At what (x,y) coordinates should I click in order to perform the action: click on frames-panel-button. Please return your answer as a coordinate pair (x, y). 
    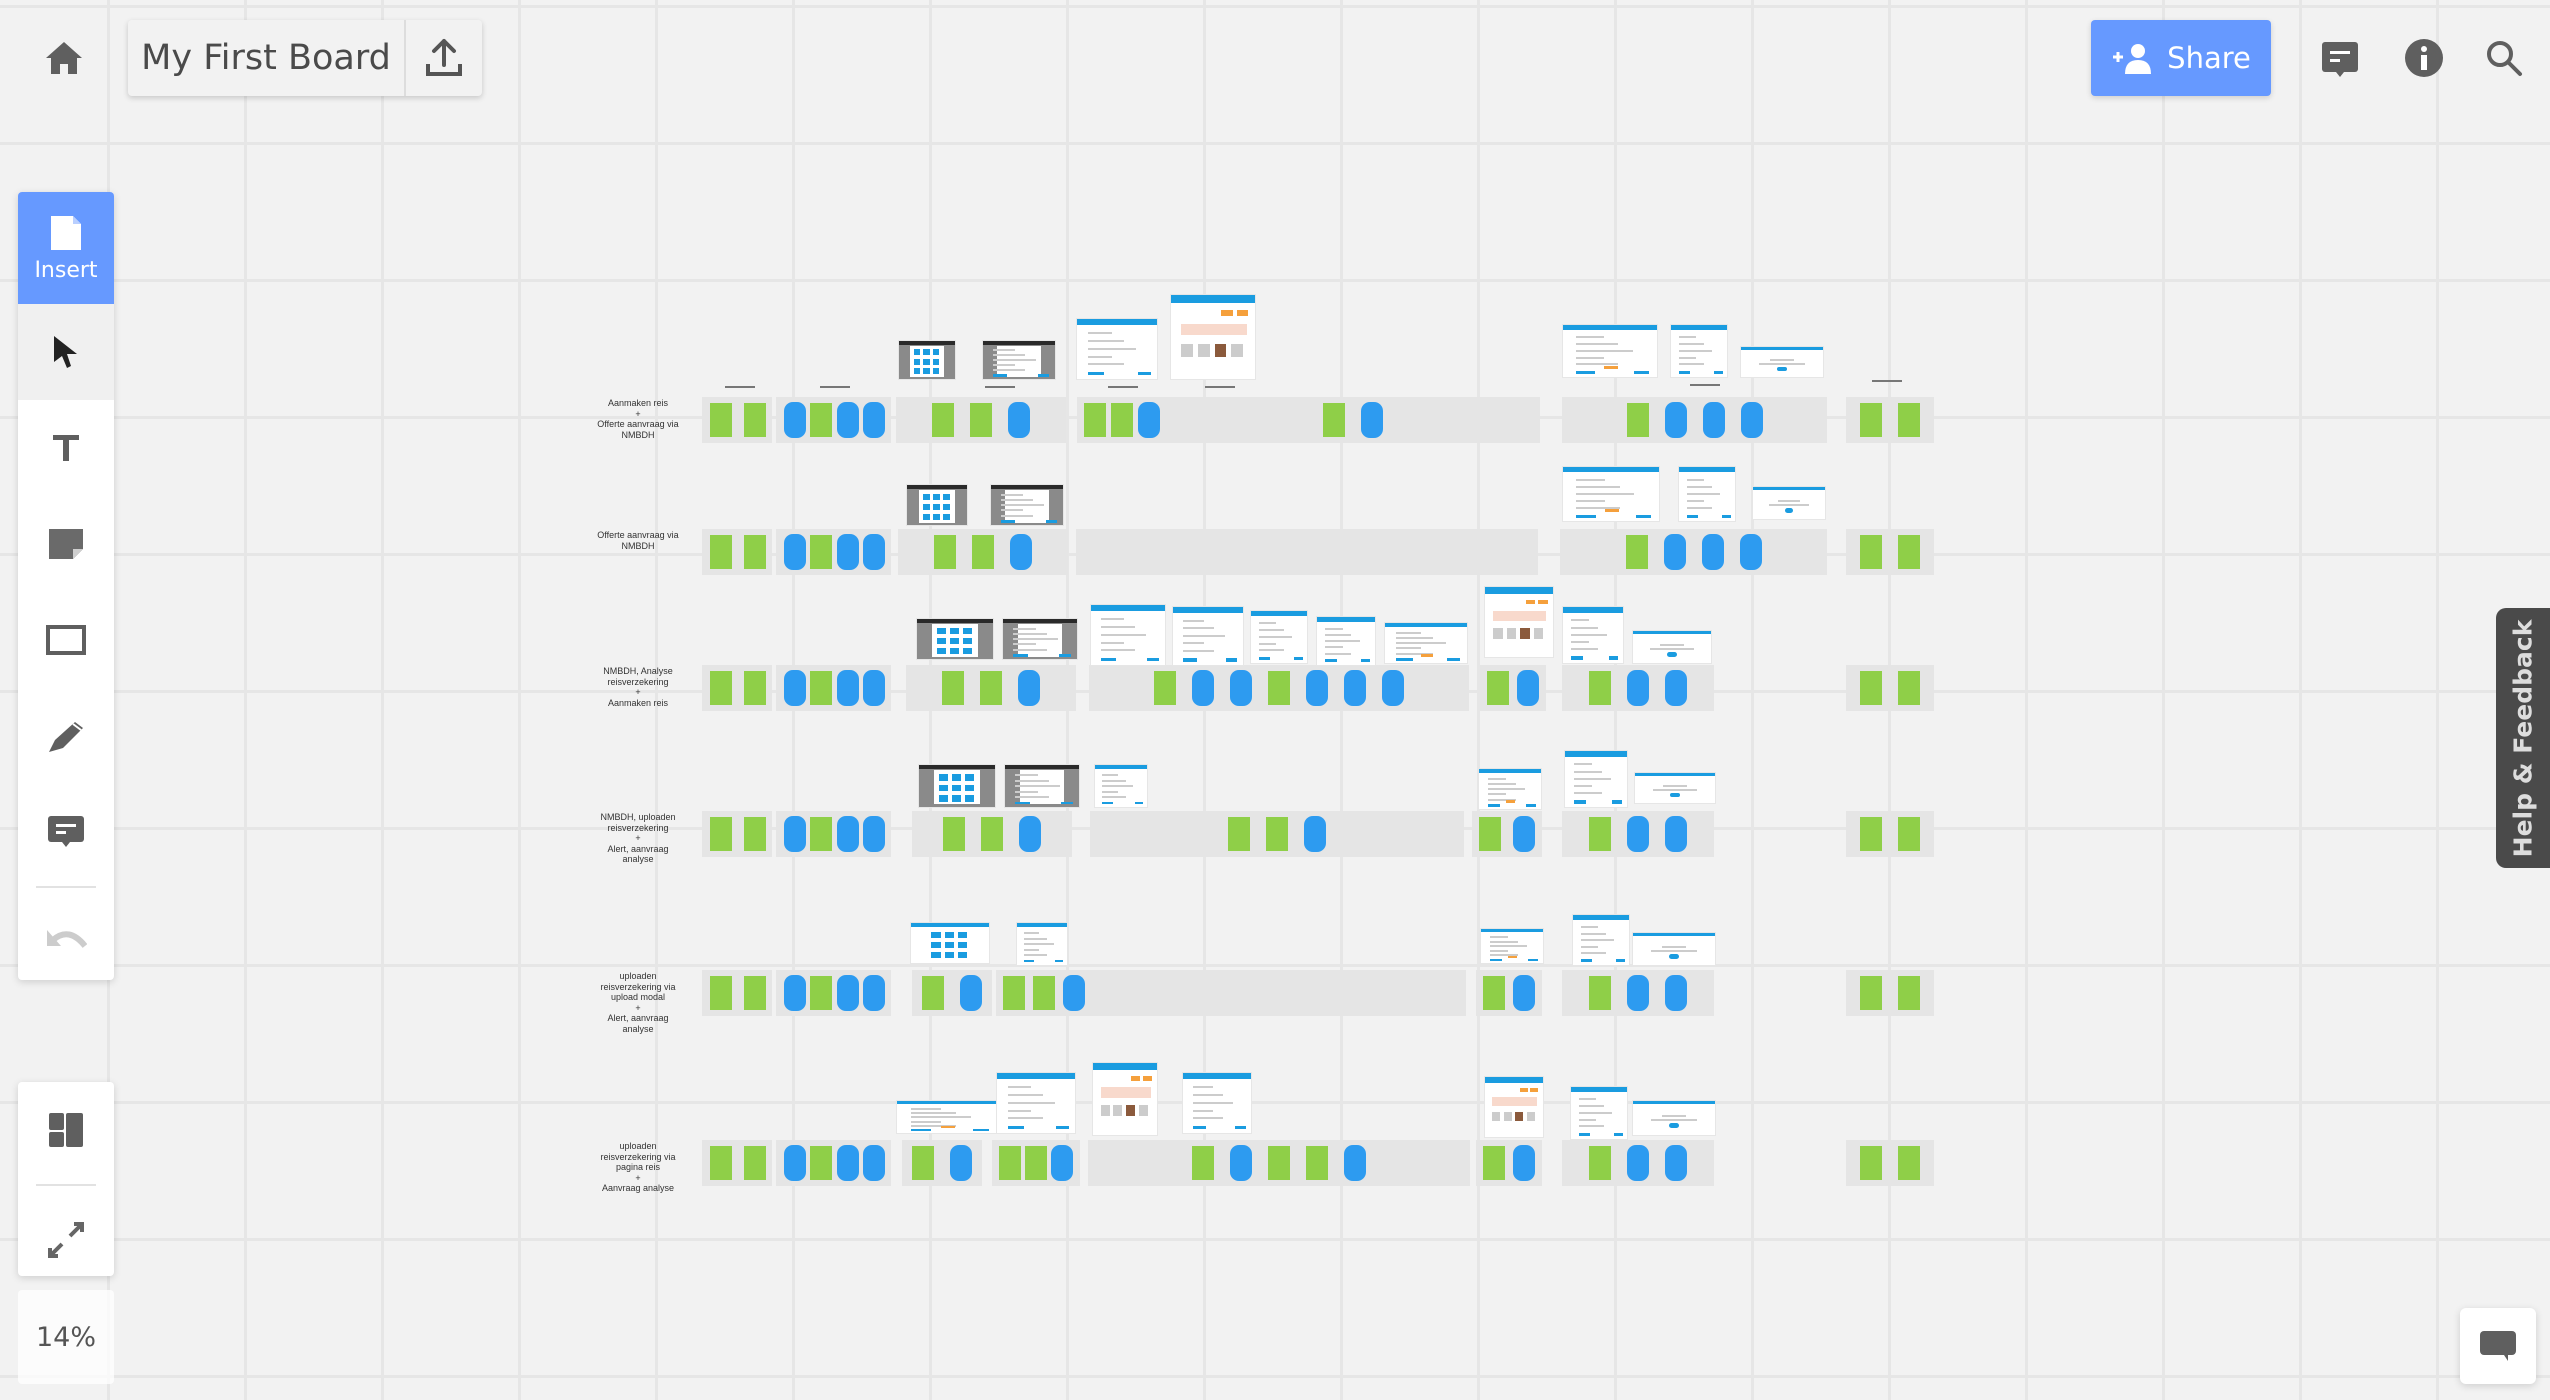
    Looking at the image, I should click on (66, 1130).